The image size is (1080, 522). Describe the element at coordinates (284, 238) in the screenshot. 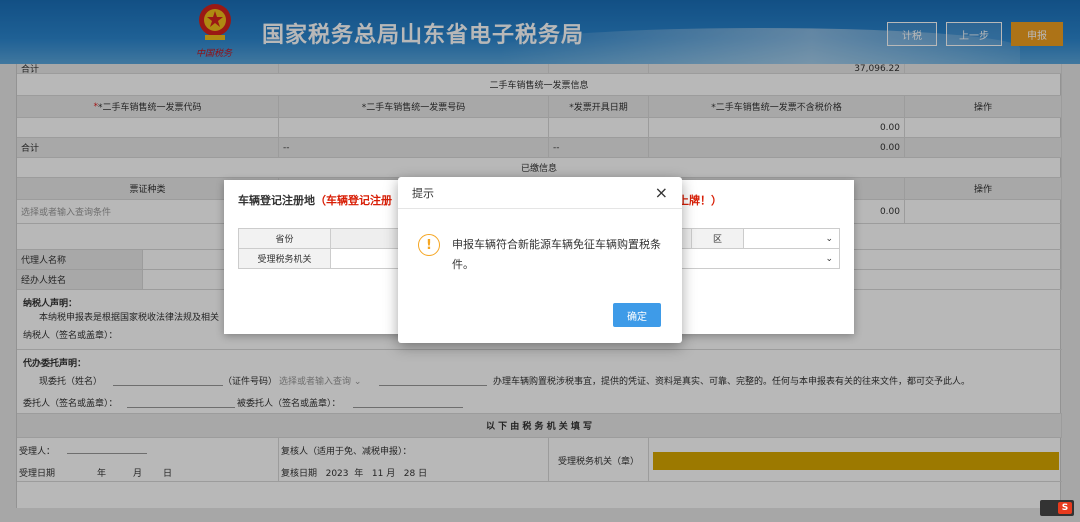

I see `province-label: 省份` at that location.